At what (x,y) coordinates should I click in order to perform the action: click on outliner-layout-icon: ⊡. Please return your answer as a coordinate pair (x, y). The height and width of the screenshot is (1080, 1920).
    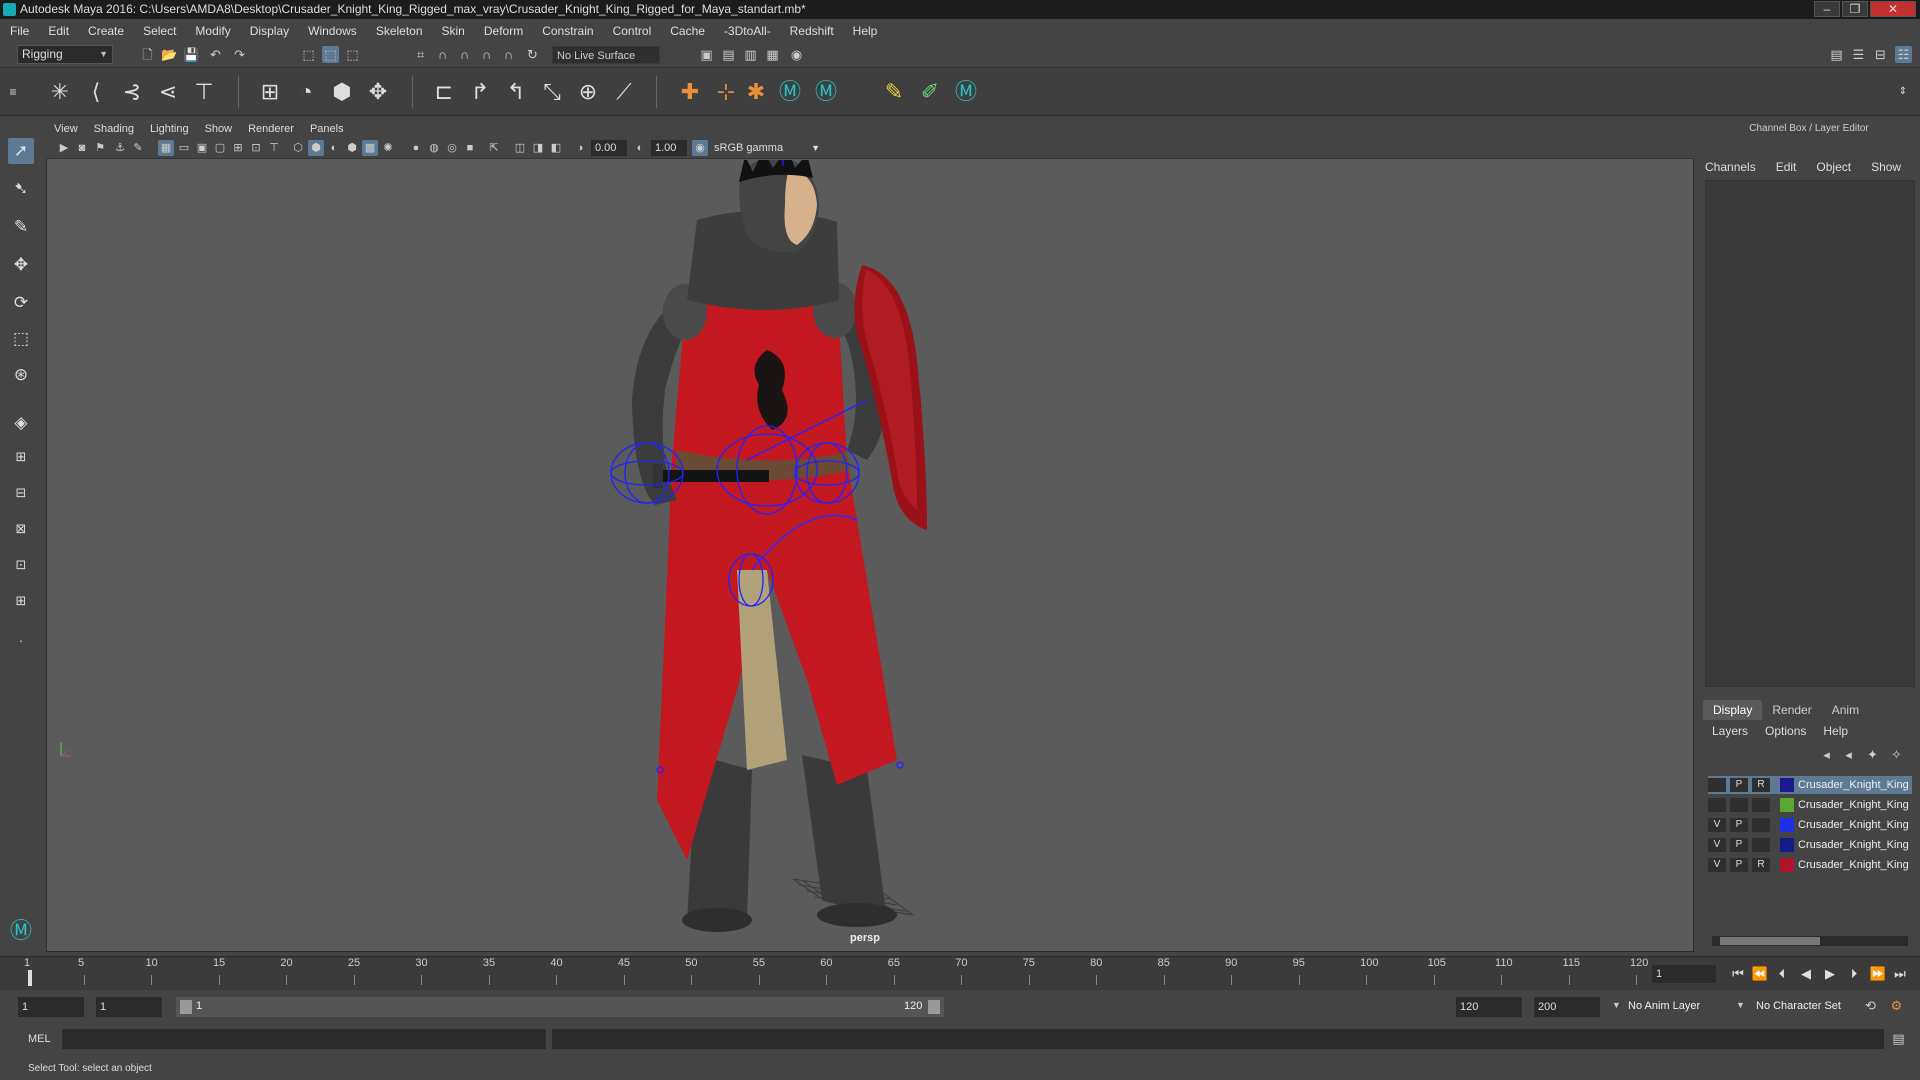
    Looking at the image, I should click on (21, 565).